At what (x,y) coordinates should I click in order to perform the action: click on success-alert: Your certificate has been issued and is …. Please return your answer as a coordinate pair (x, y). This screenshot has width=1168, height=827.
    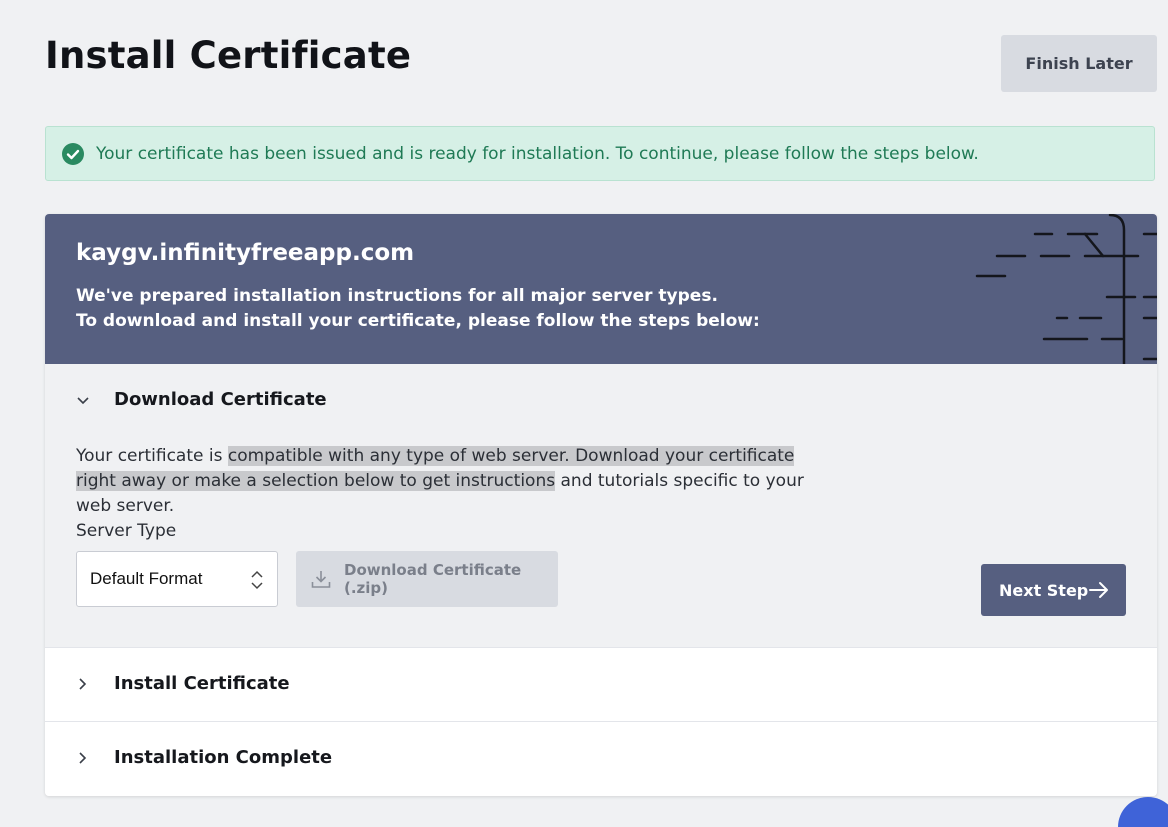
    Looking at the image, I should click on (600, 153).